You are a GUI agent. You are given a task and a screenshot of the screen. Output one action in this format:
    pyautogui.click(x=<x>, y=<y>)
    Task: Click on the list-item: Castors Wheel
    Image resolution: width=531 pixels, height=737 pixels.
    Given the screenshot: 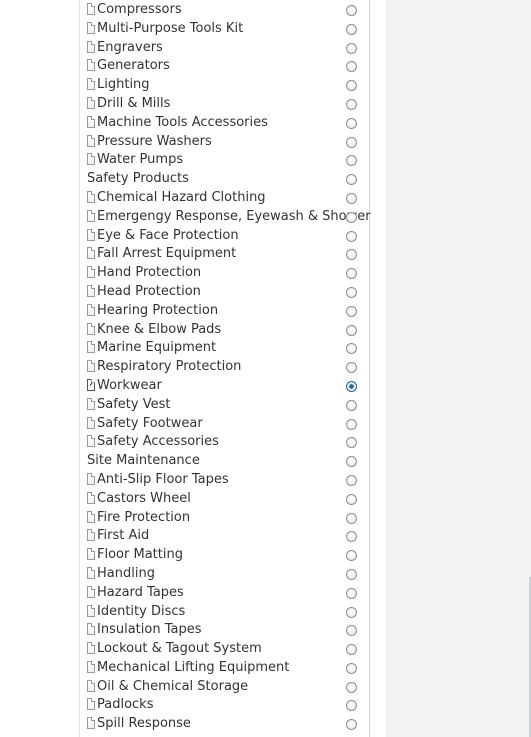 What is the action you would take?
    pyautogui.click(x=225, y=499)
    